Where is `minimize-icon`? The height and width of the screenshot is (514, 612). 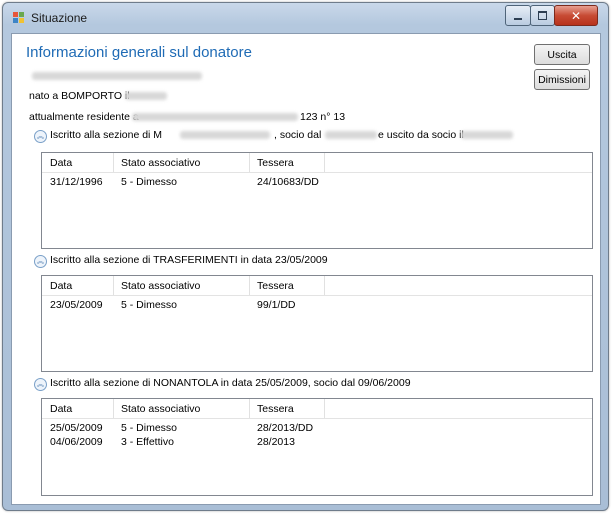
minimize-icon is located at coordinates (518, 18).